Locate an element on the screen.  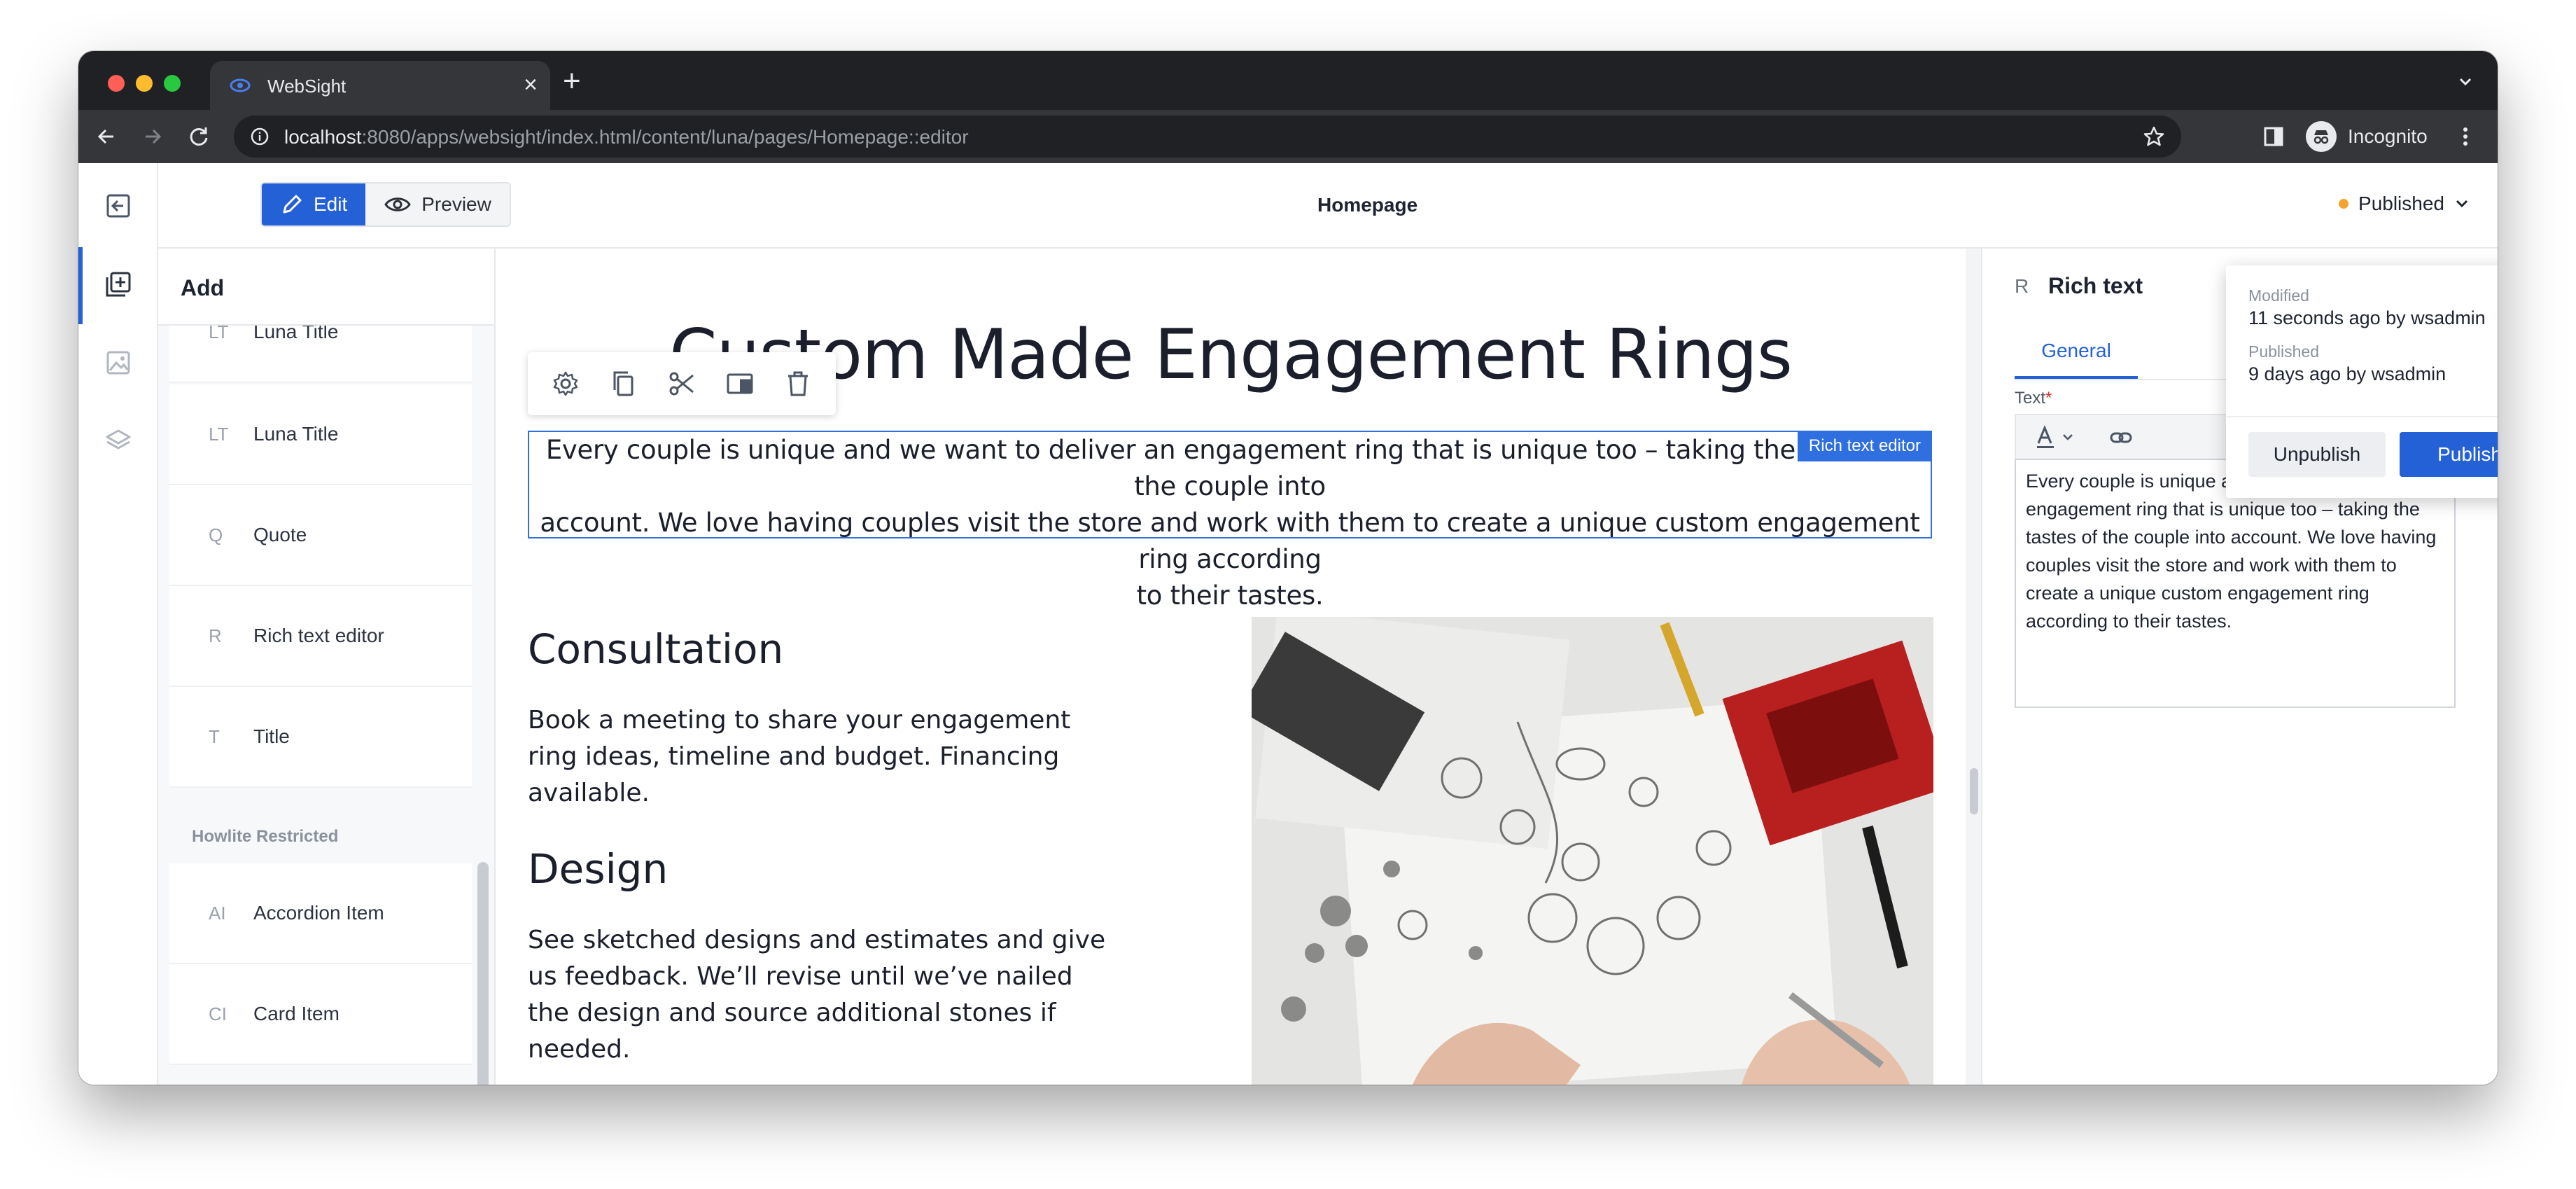
publish-status-dropdown: Published is located at coordinates (2405, 204).